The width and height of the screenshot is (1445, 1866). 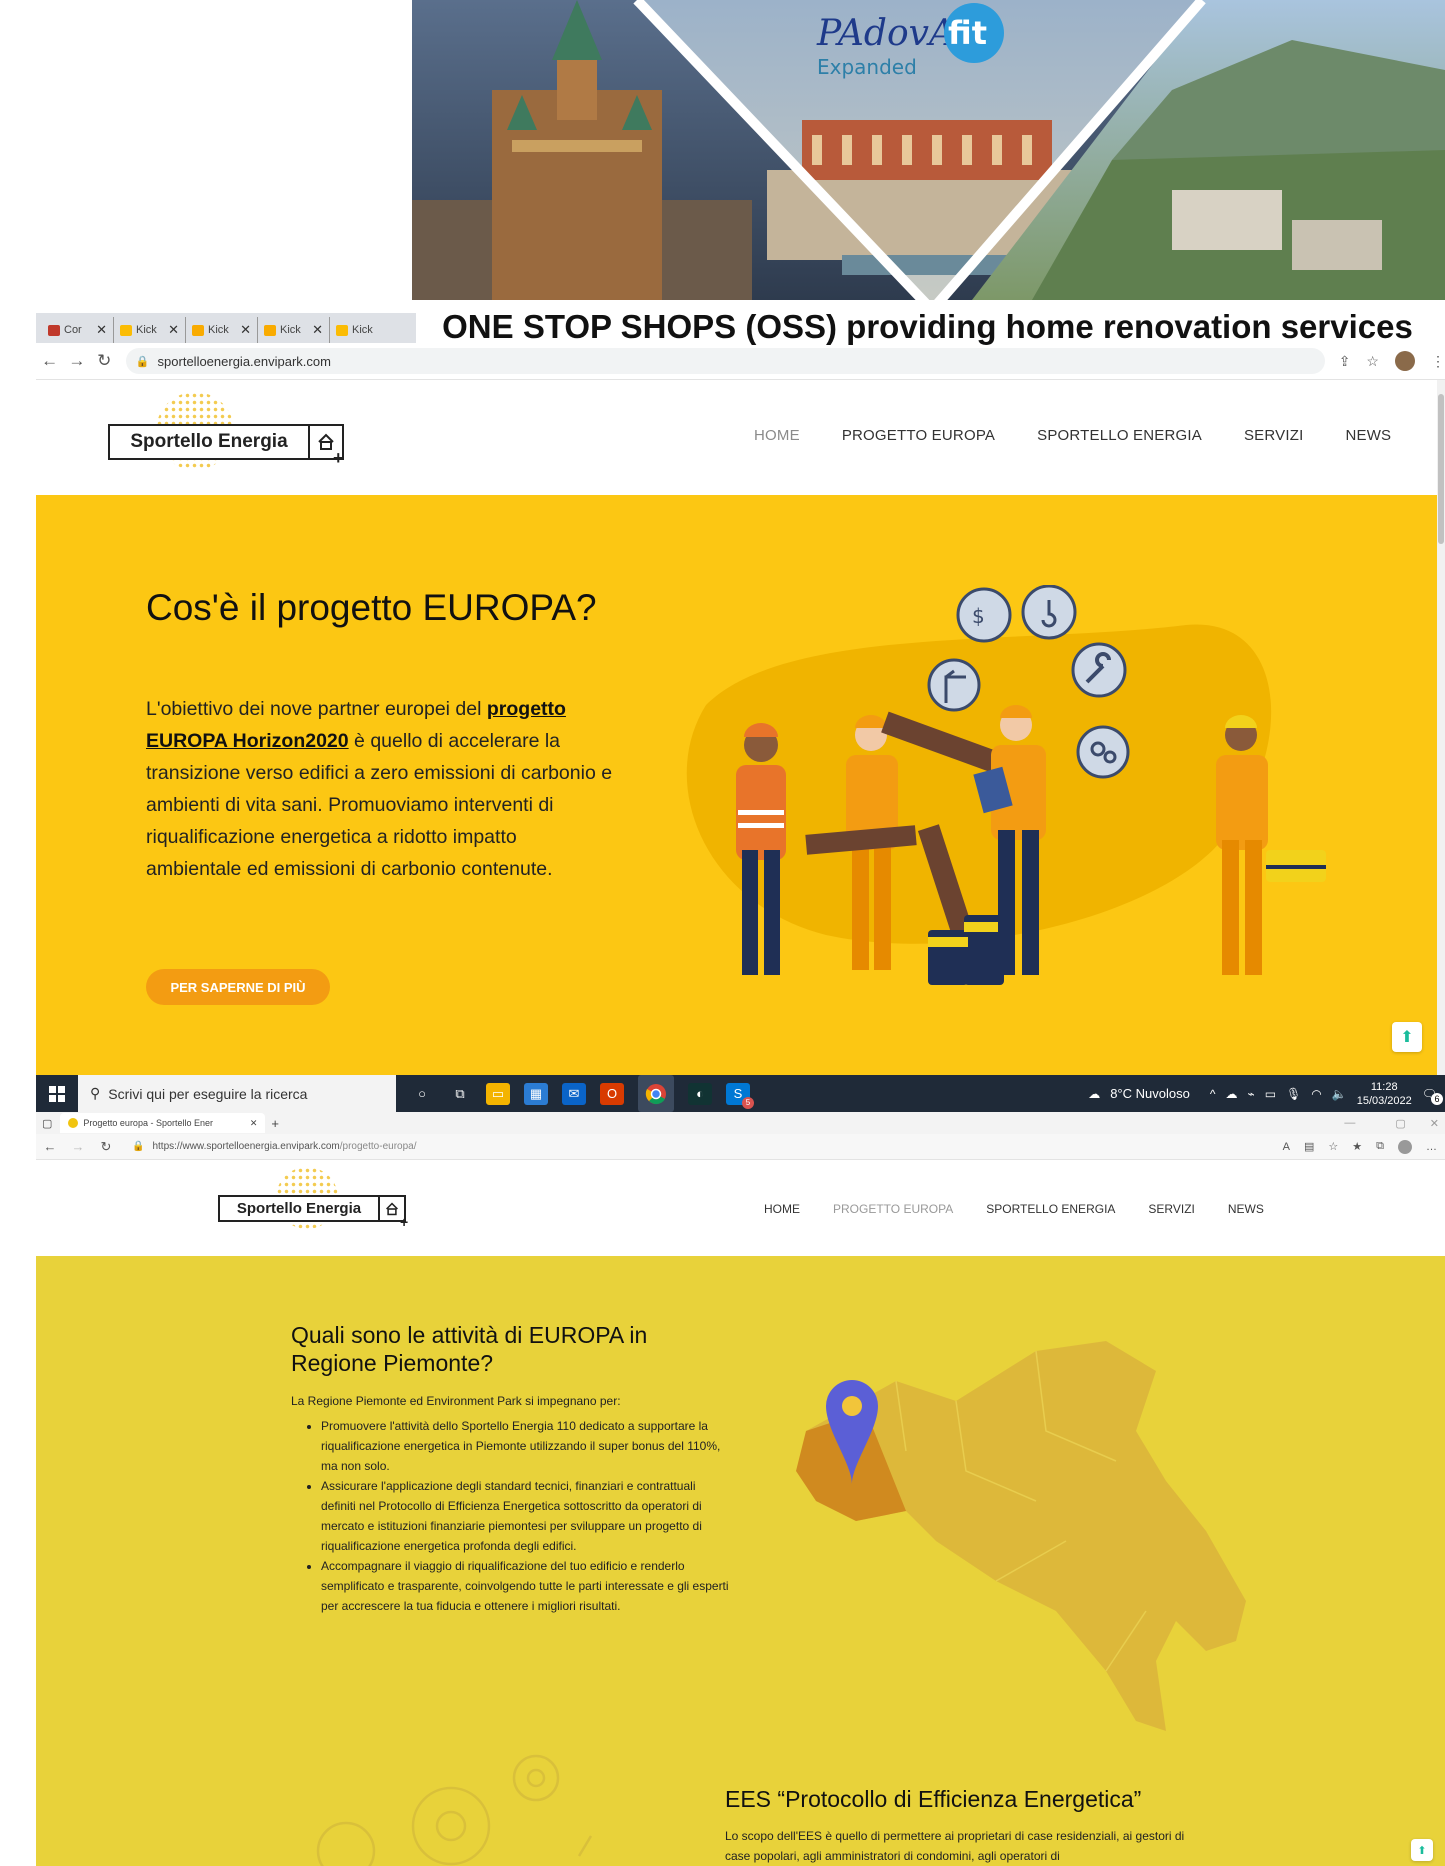 What do you see at coordinates (885, 33) in the screenshot?
I see `banner-brand-main: PAdovA` at bounding box center [885, 33].